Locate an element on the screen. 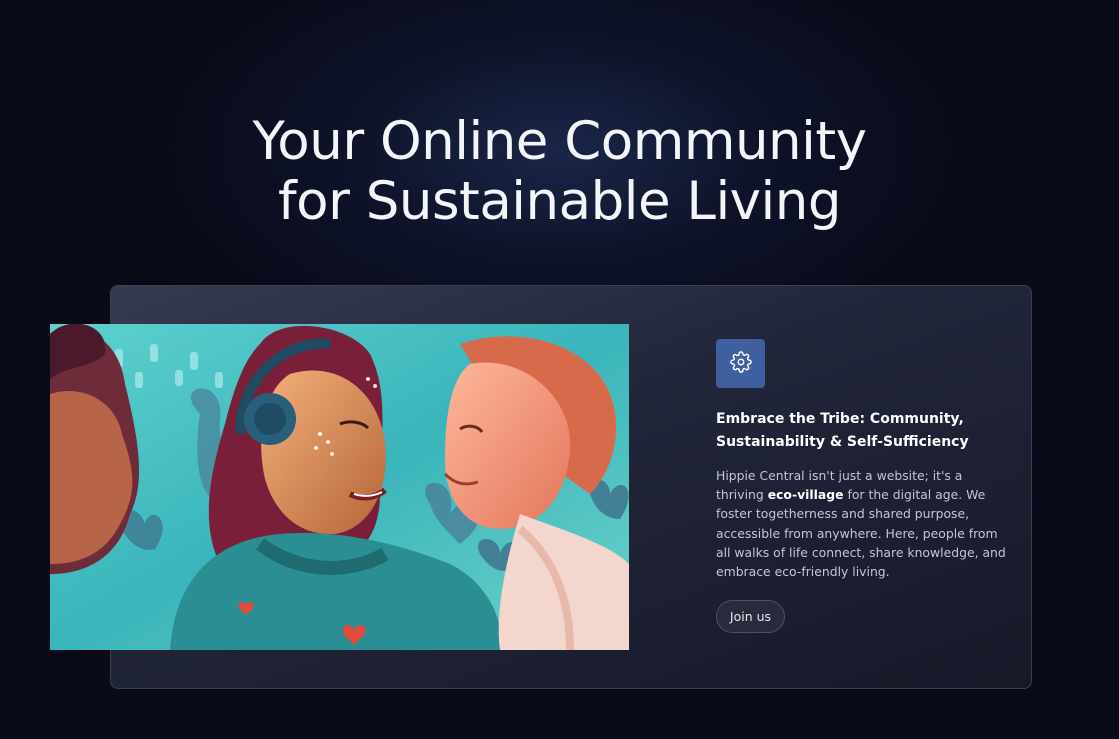 This screenshot has height=739, width=1119. hero-title-line-1: Your Online Community is located at coordinates (559, 141).